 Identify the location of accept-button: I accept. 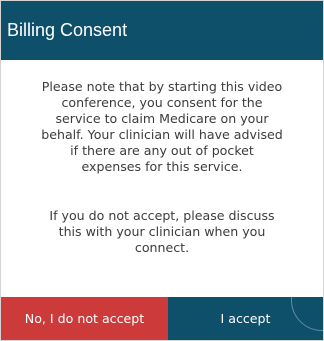
(245, 318).